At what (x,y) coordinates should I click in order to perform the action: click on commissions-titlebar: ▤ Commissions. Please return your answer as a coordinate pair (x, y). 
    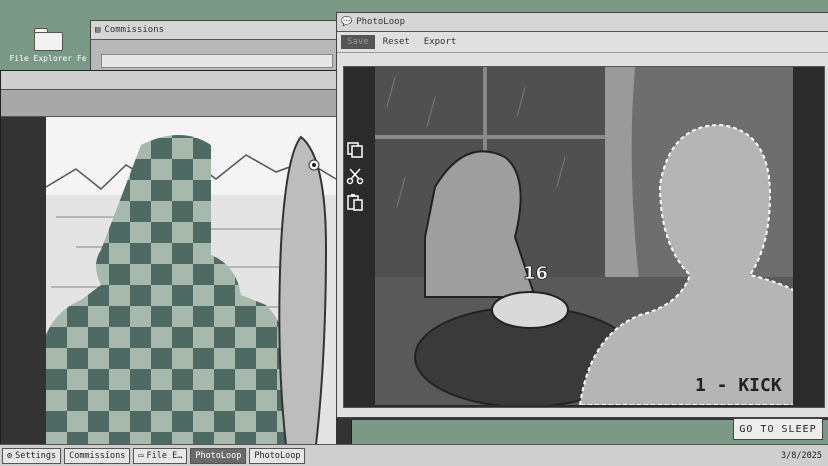
    Looking at the image, I should click on (216, 30).